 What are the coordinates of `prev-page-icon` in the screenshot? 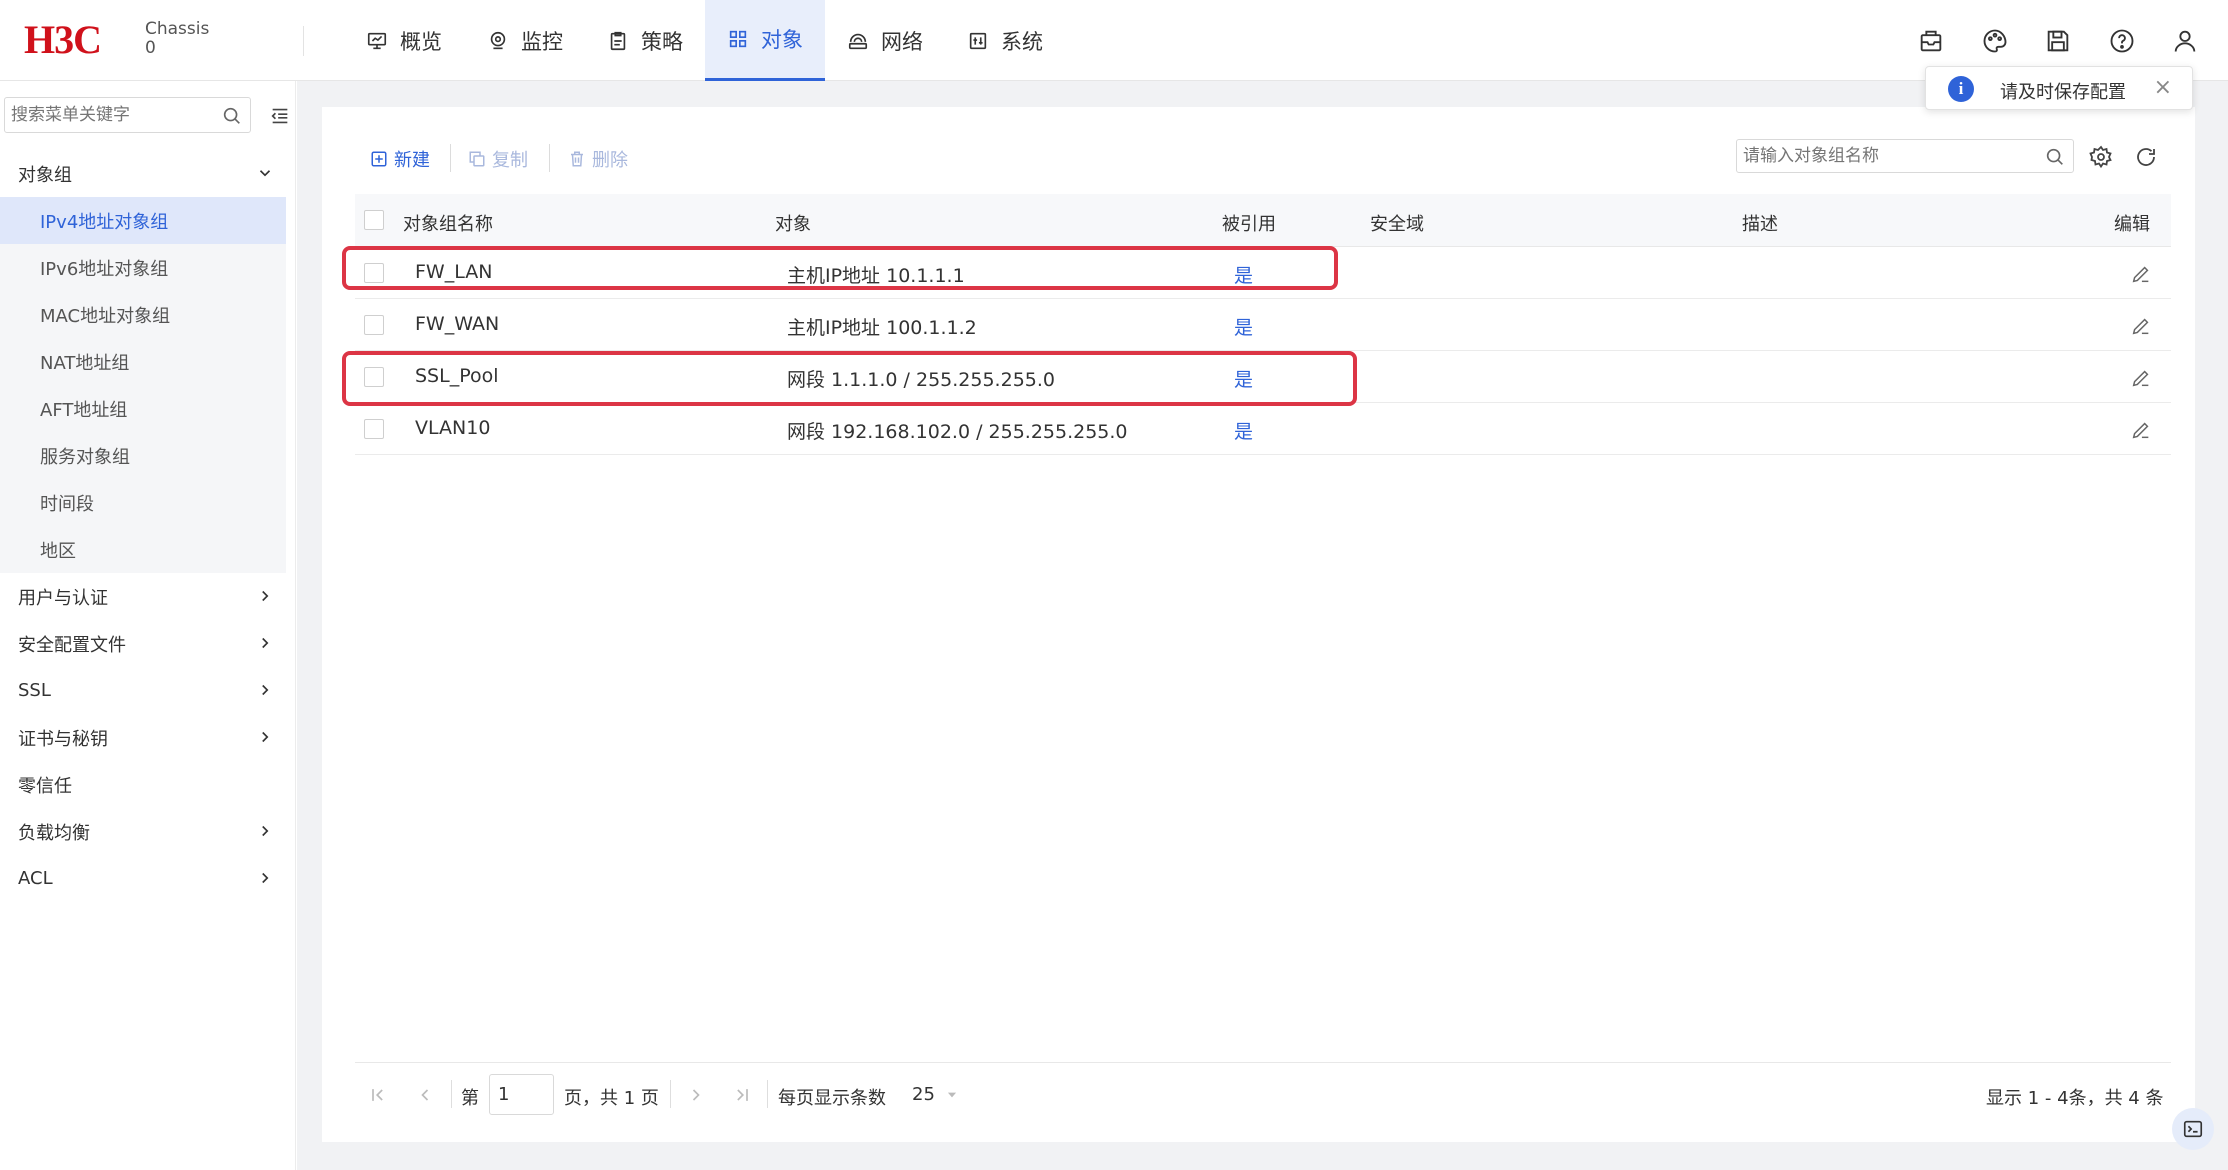 It's located at (425, 1095).